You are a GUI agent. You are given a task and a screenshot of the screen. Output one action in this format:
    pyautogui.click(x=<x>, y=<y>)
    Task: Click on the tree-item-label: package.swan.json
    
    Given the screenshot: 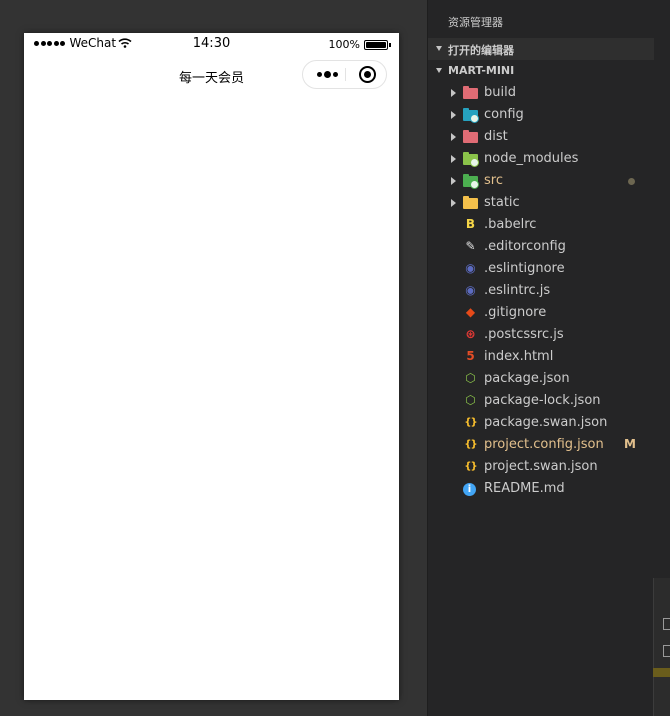 What is the action you would take?
    pyautogui.click(x=546, y=422)
    